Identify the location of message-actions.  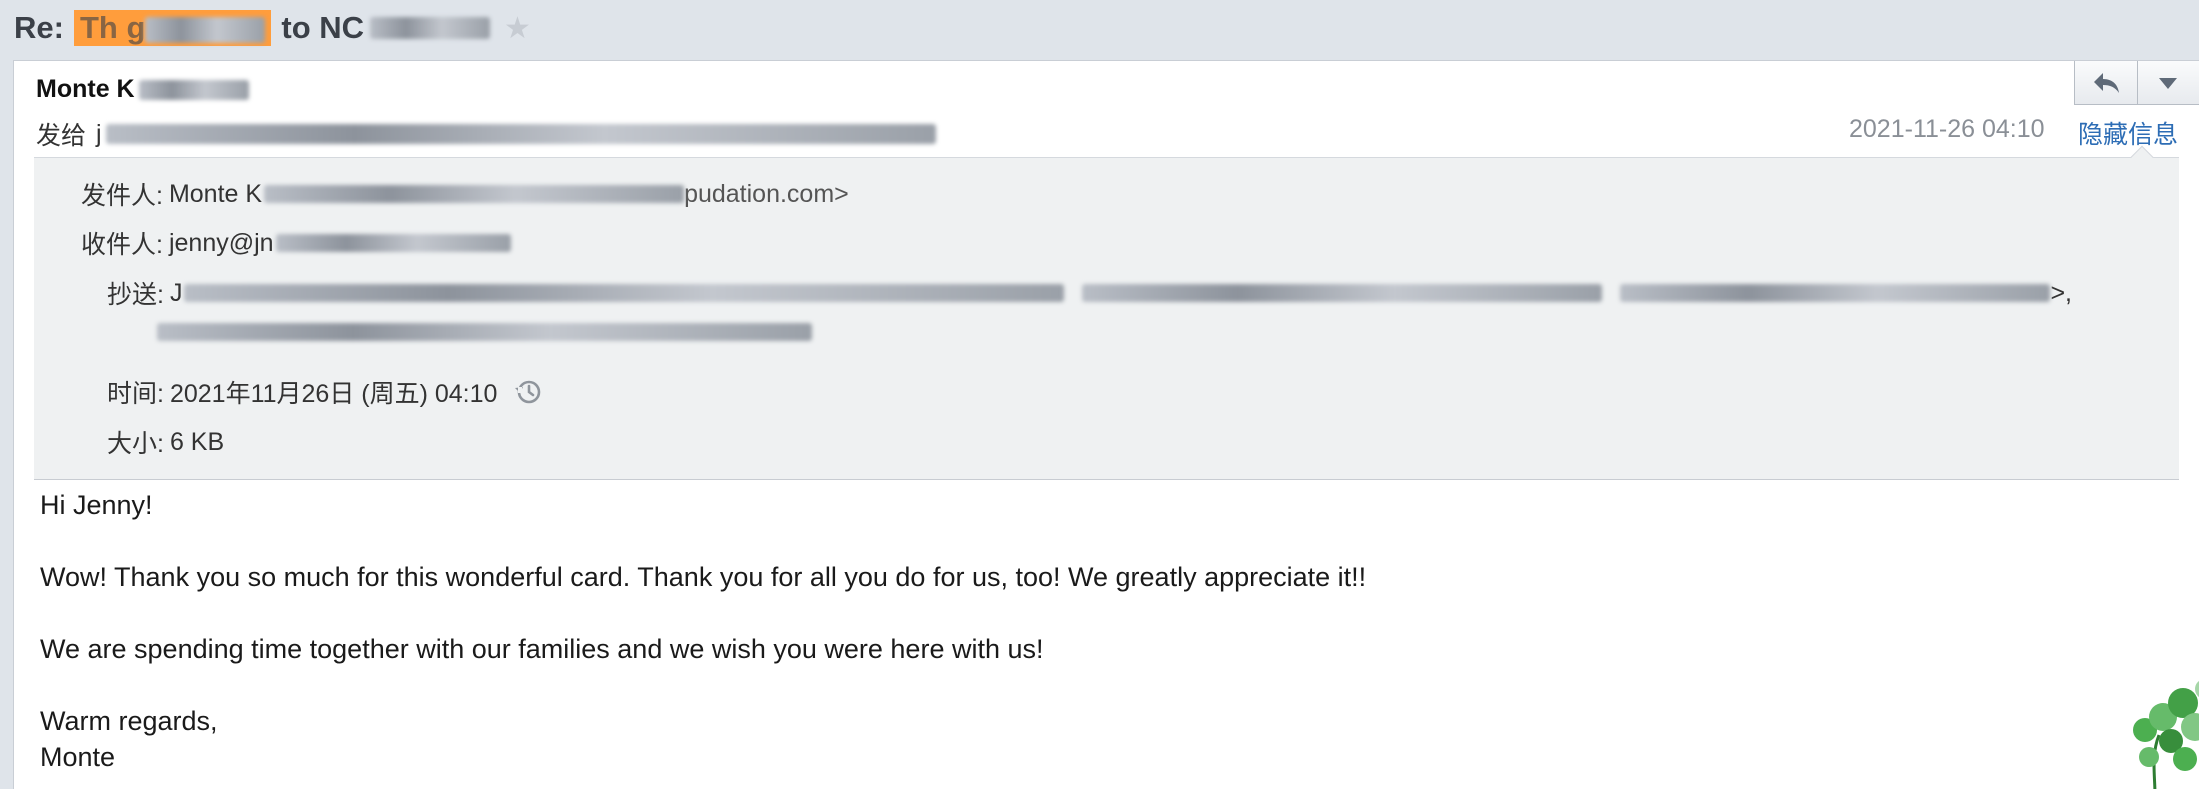
(2136, 83).